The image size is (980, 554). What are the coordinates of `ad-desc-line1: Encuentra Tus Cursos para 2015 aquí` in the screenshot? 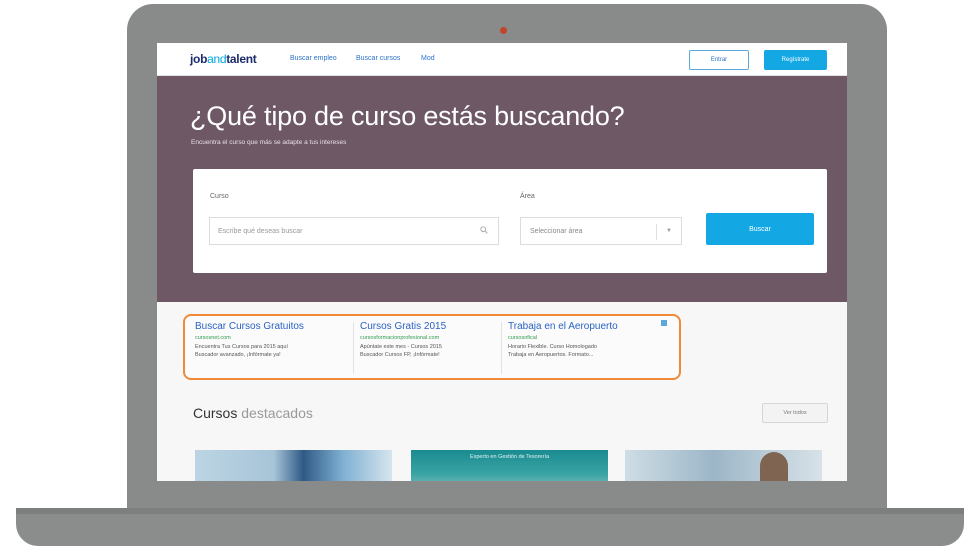 It's located at (241, 347).